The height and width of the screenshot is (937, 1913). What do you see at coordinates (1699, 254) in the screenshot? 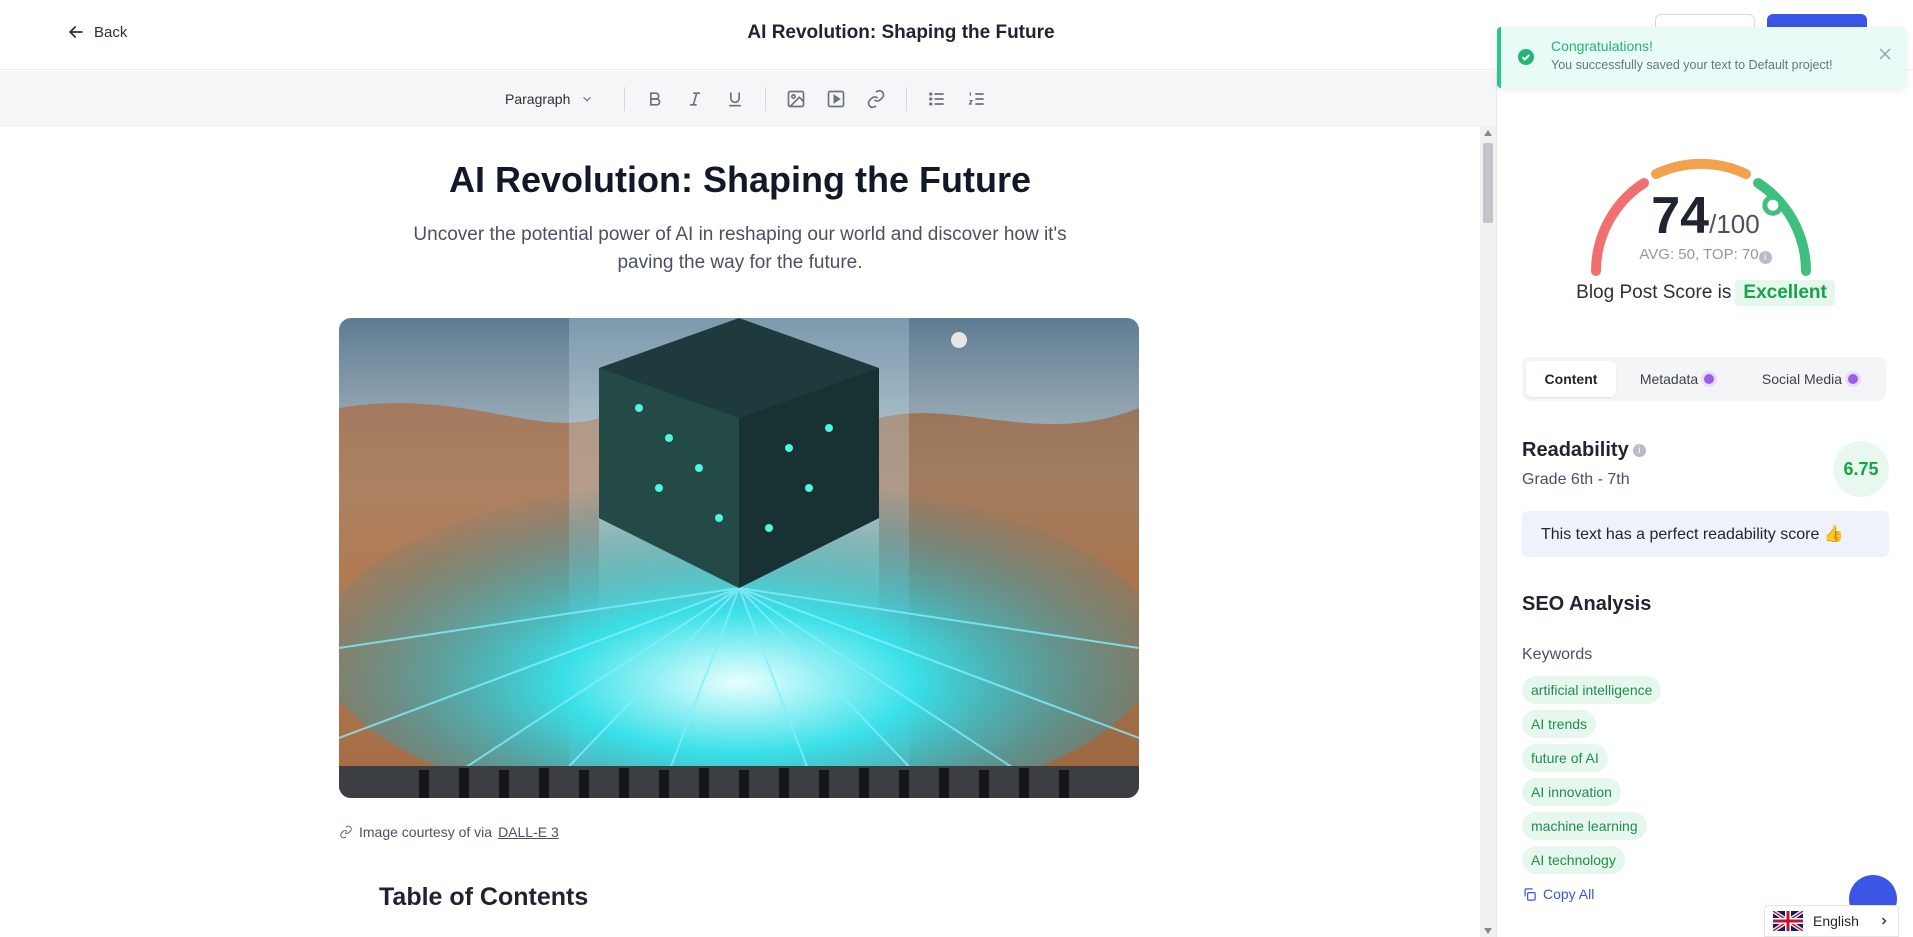
I see `avg-top-text: AVG: 50, TOP: 70` at bounding box center [1699, 254].